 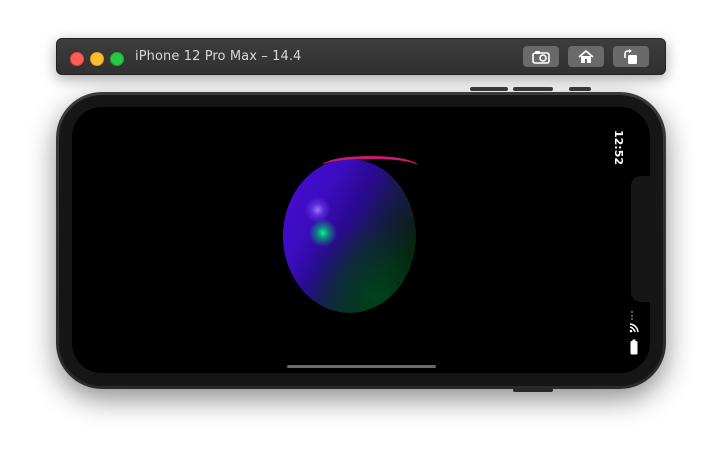 I want to click on home-icon, so click(x=586, y=56).